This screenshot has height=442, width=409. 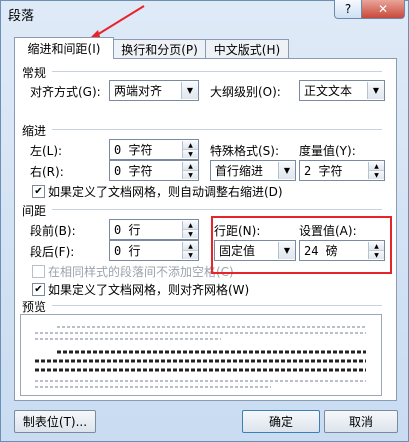 I want to click on alignment-label: 对齐方式(G):, so click(x=65, y=92).